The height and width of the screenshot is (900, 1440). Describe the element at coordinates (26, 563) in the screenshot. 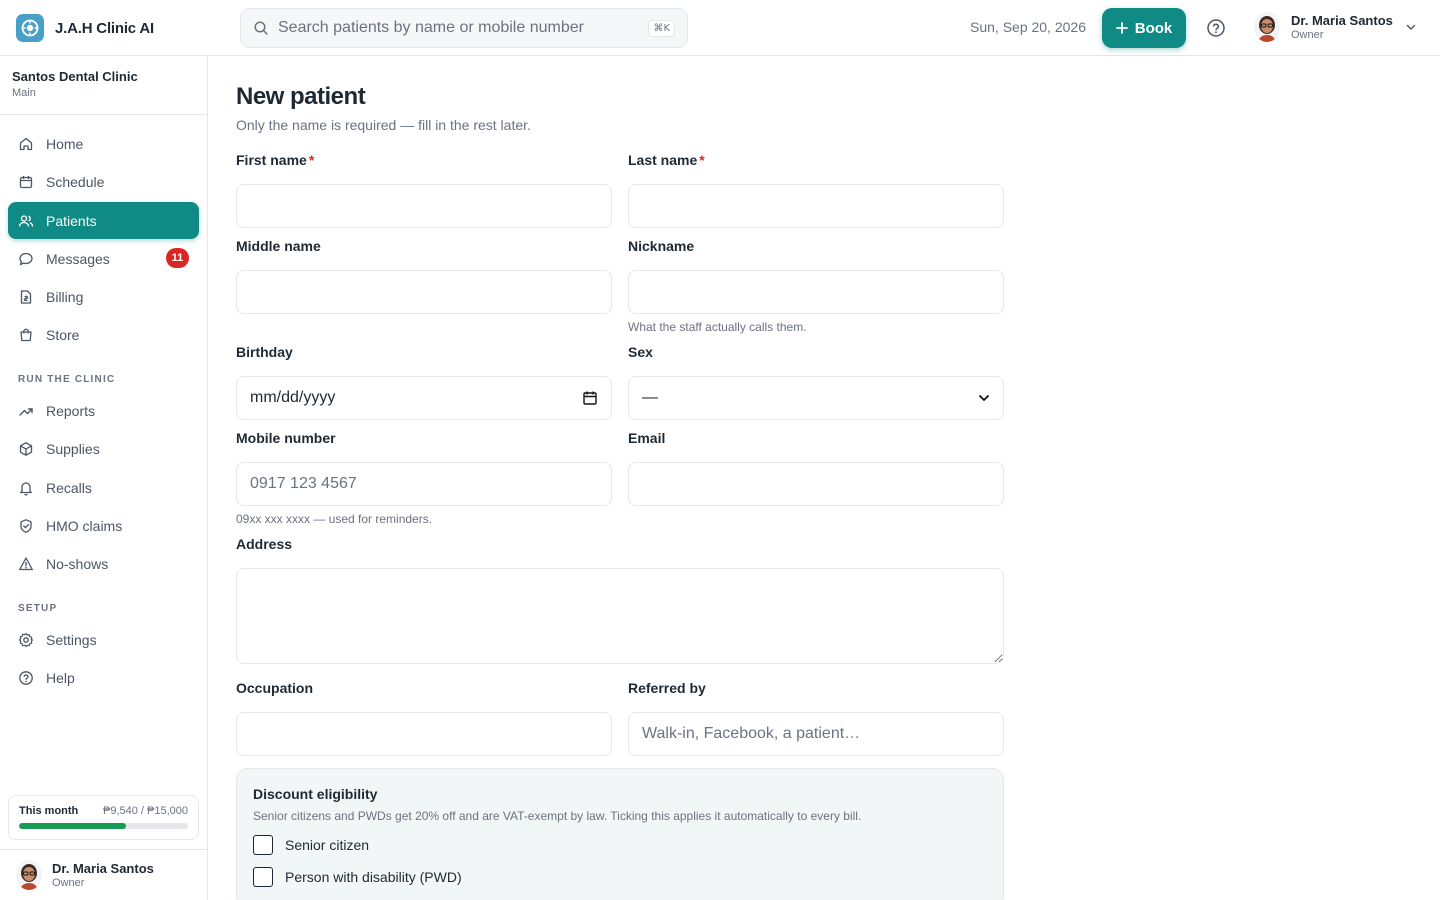

I see `alert-triangle-icon` at that location.